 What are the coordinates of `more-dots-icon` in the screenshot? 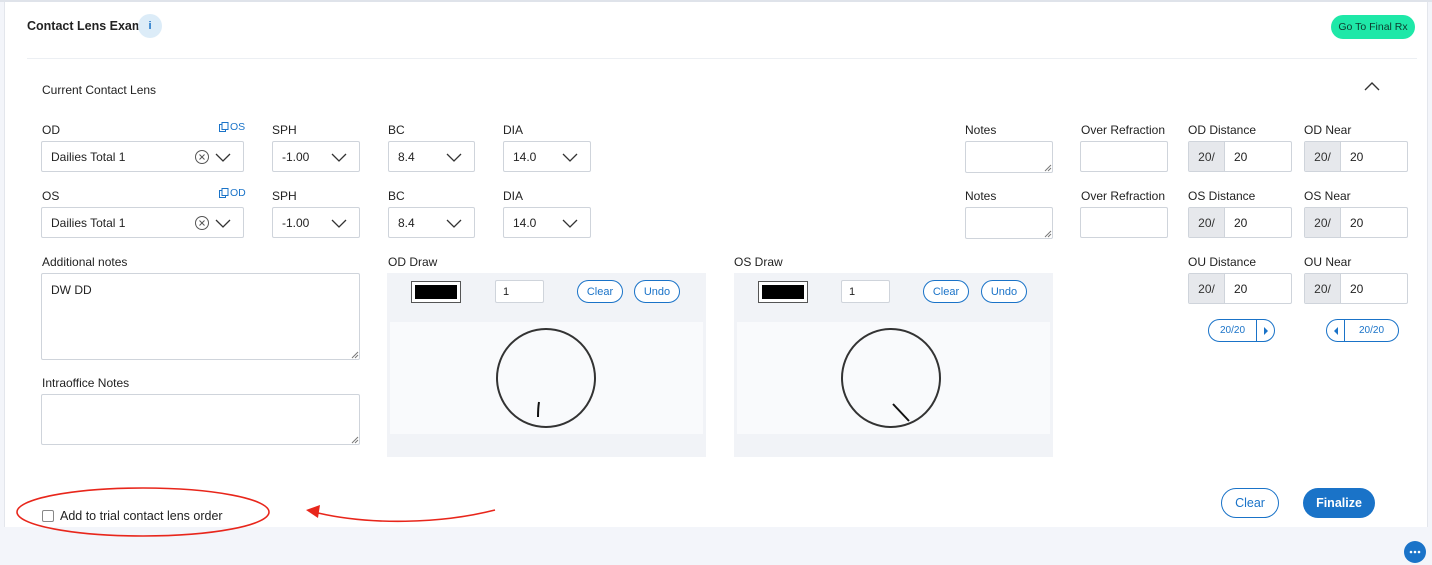 It's located at (1415, 552).